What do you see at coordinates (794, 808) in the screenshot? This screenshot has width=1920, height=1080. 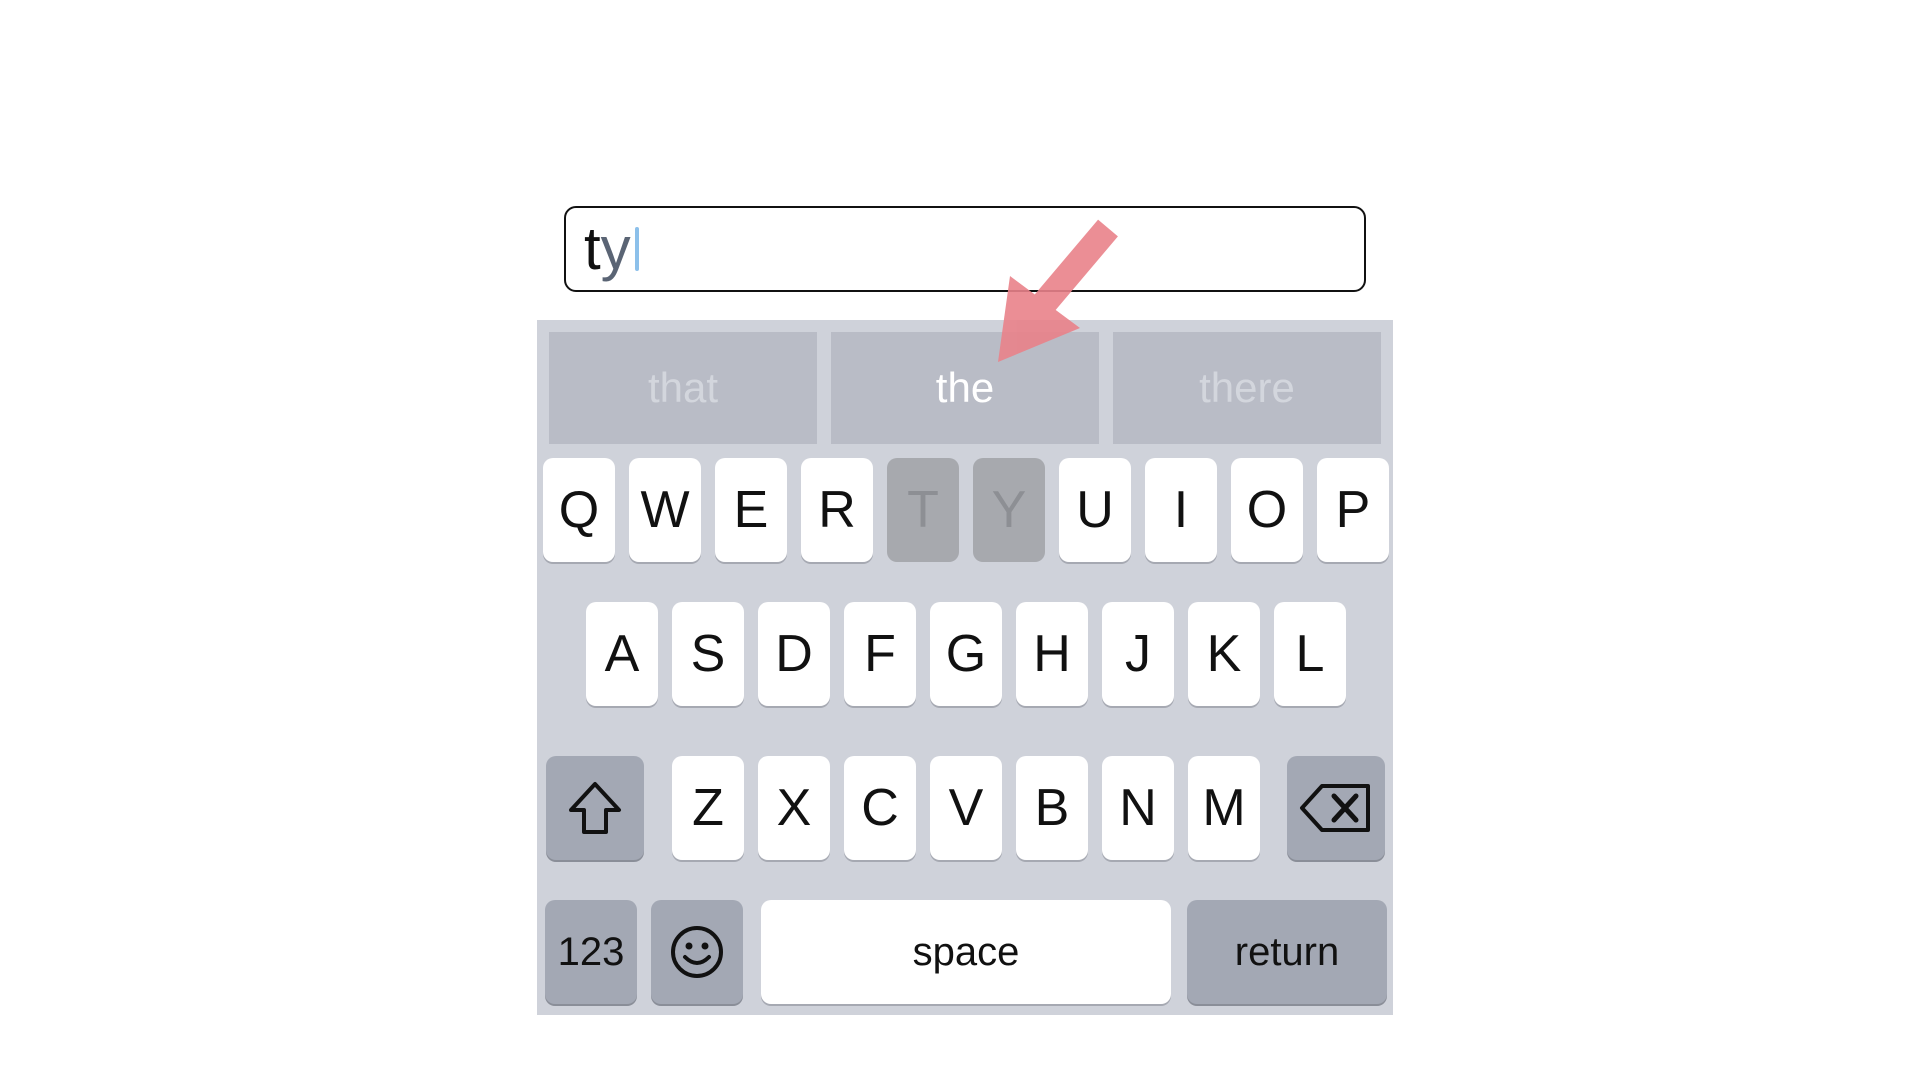 I see `key-x: X` at bounding box center [794, 808].